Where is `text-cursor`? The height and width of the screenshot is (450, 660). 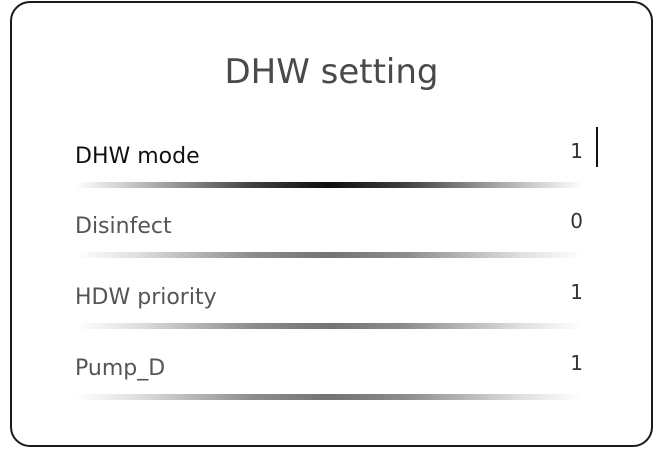
text-cursor is located at coordinates (597, 147).